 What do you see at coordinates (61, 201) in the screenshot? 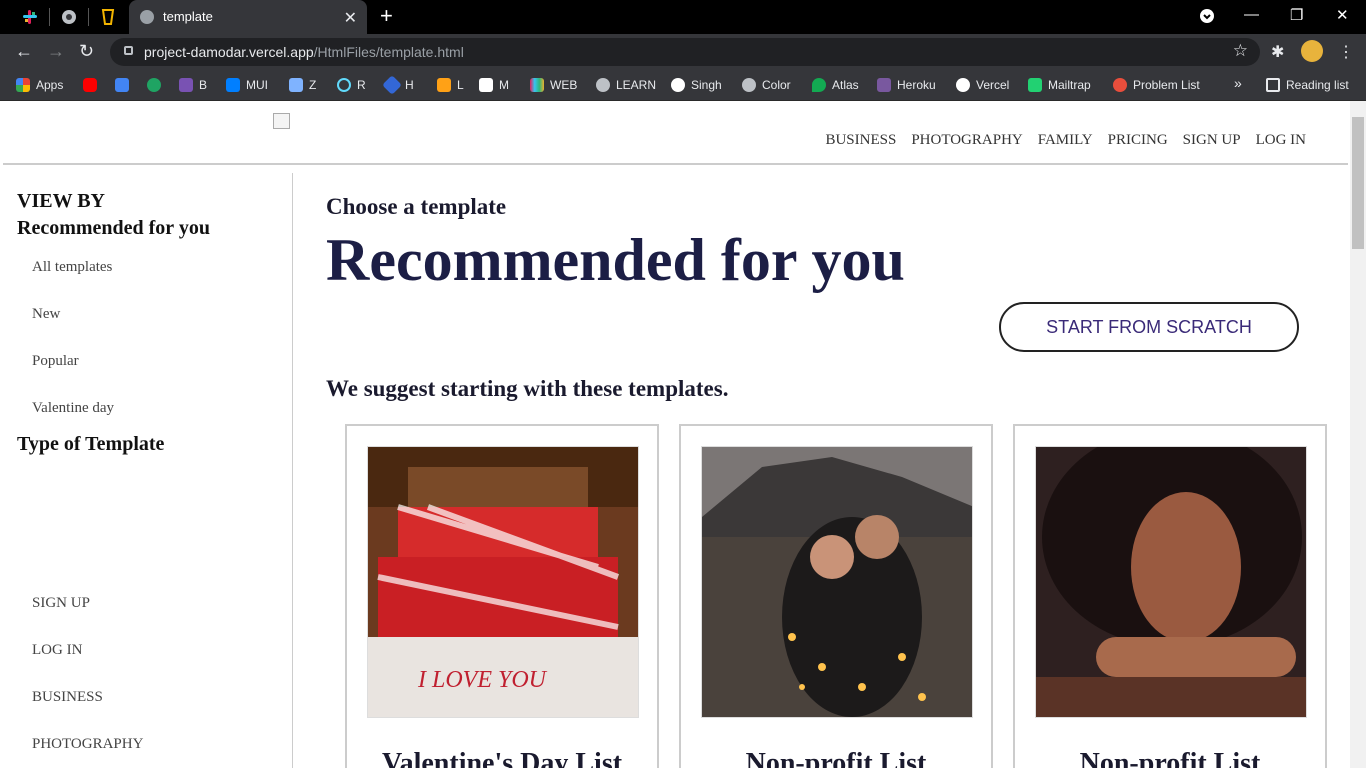
I see `view-by-heading: VIEW BY` at bounding box center [61, 201].